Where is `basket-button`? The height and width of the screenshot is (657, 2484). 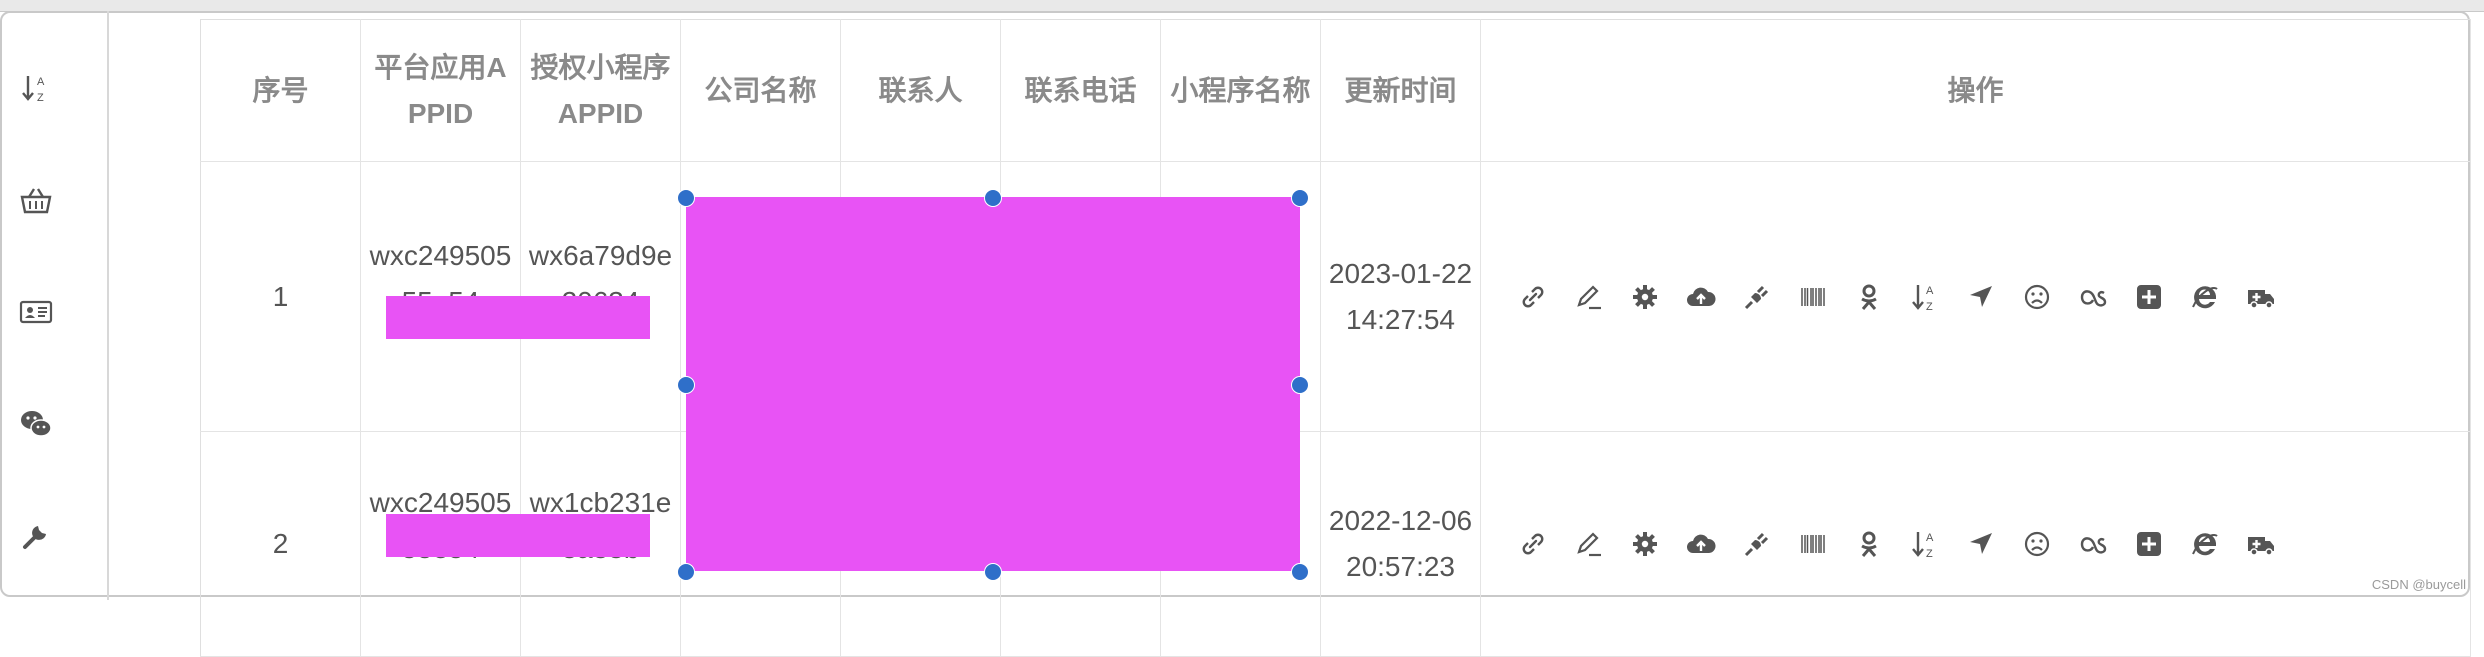
basket-button is located at coordinates (36, 201).